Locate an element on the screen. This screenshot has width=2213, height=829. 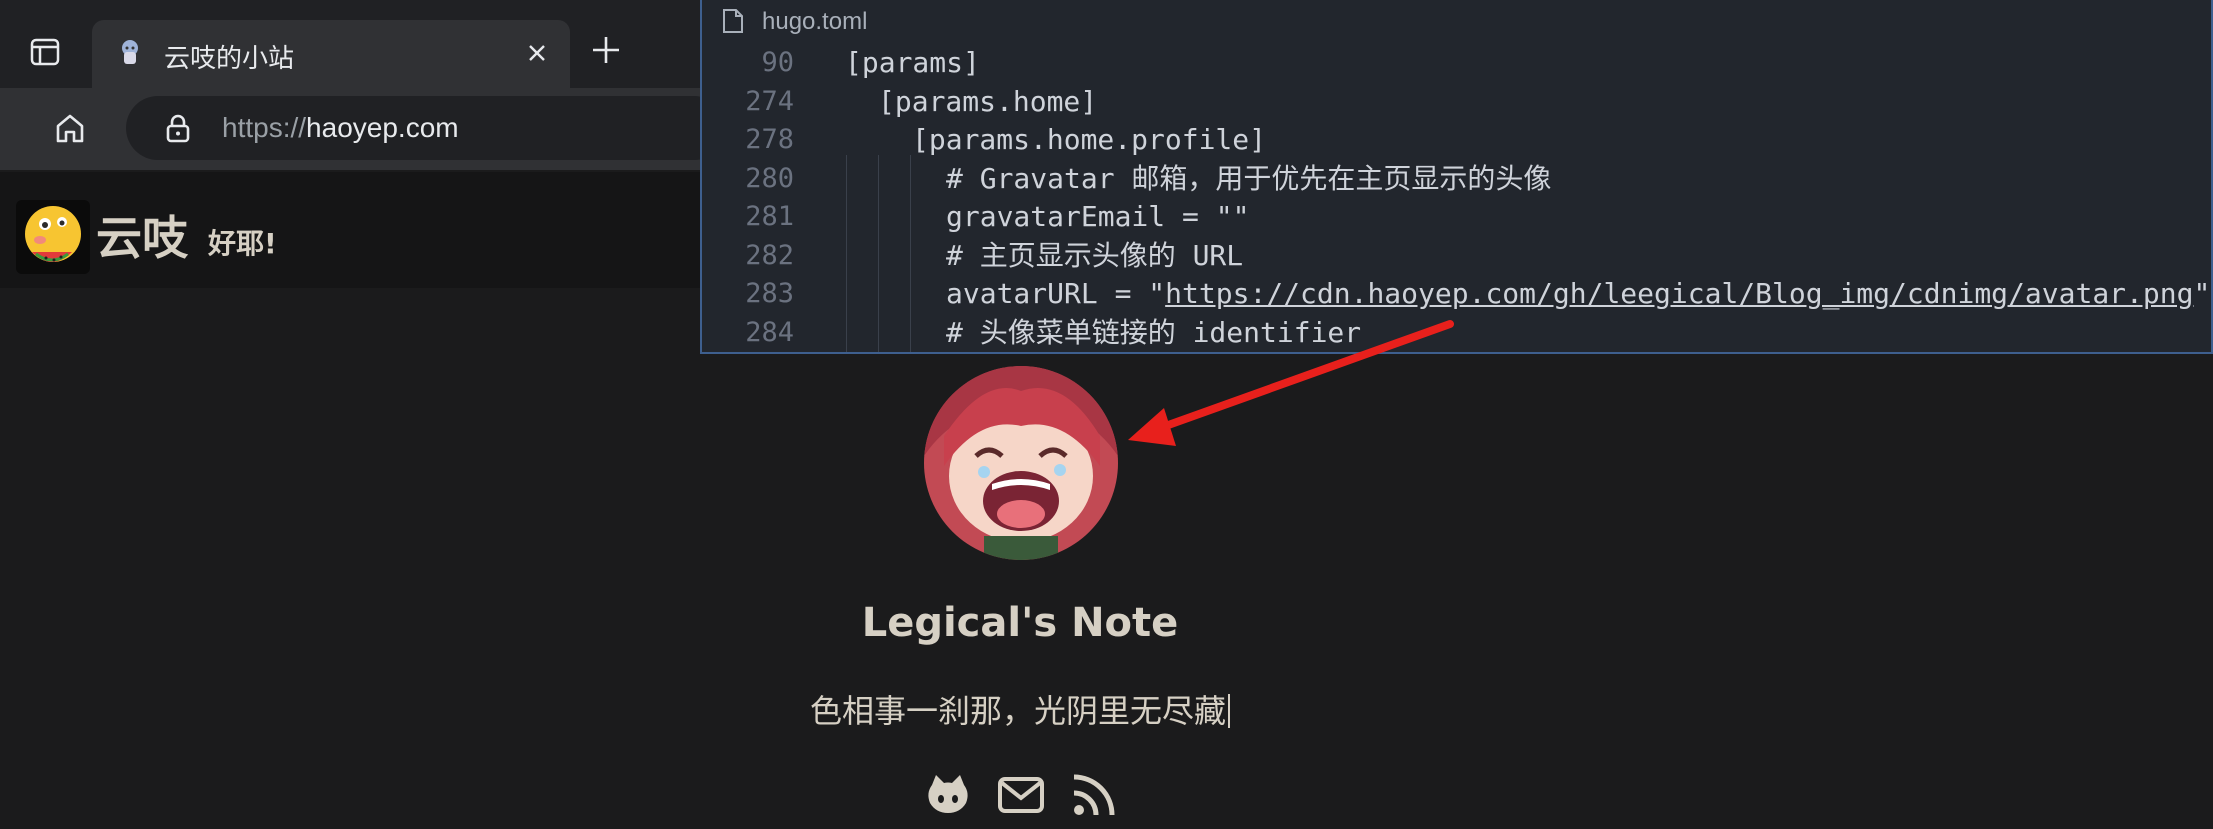
url-host: haoyep.com is located at coordinates (382, 127).